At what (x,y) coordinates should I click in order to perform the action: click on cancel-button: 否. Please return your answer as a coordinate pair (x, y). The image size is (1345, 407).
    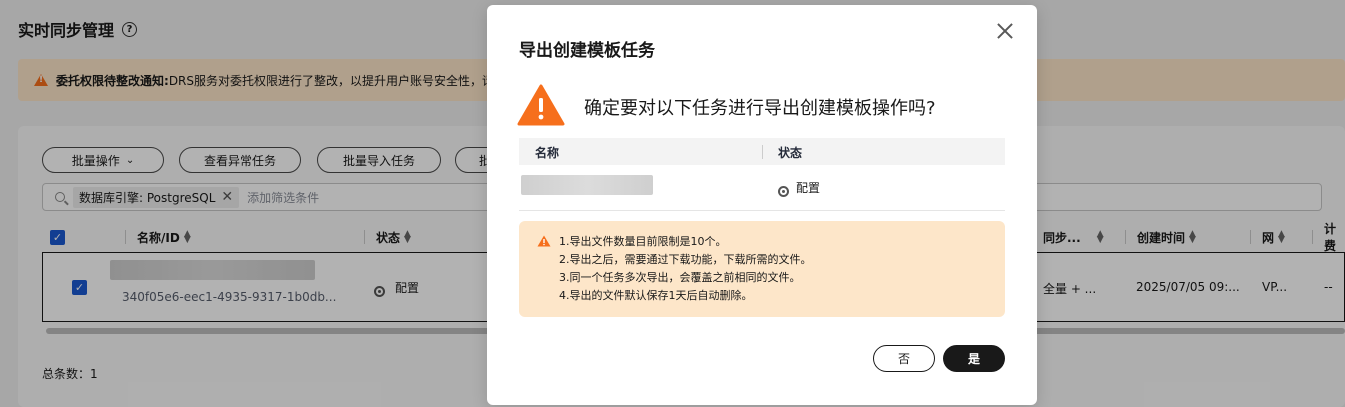
    Looking at the image, I should click on (904, 358).